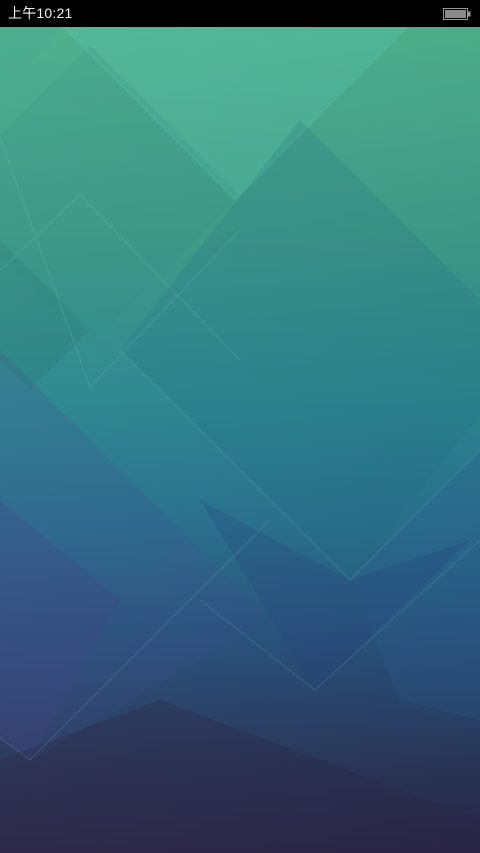 This screenshot has width=480, height=853. Describe the element at coordinates (40, 13) in the screenshot. I see `status-time: 上午10:21` at that location.